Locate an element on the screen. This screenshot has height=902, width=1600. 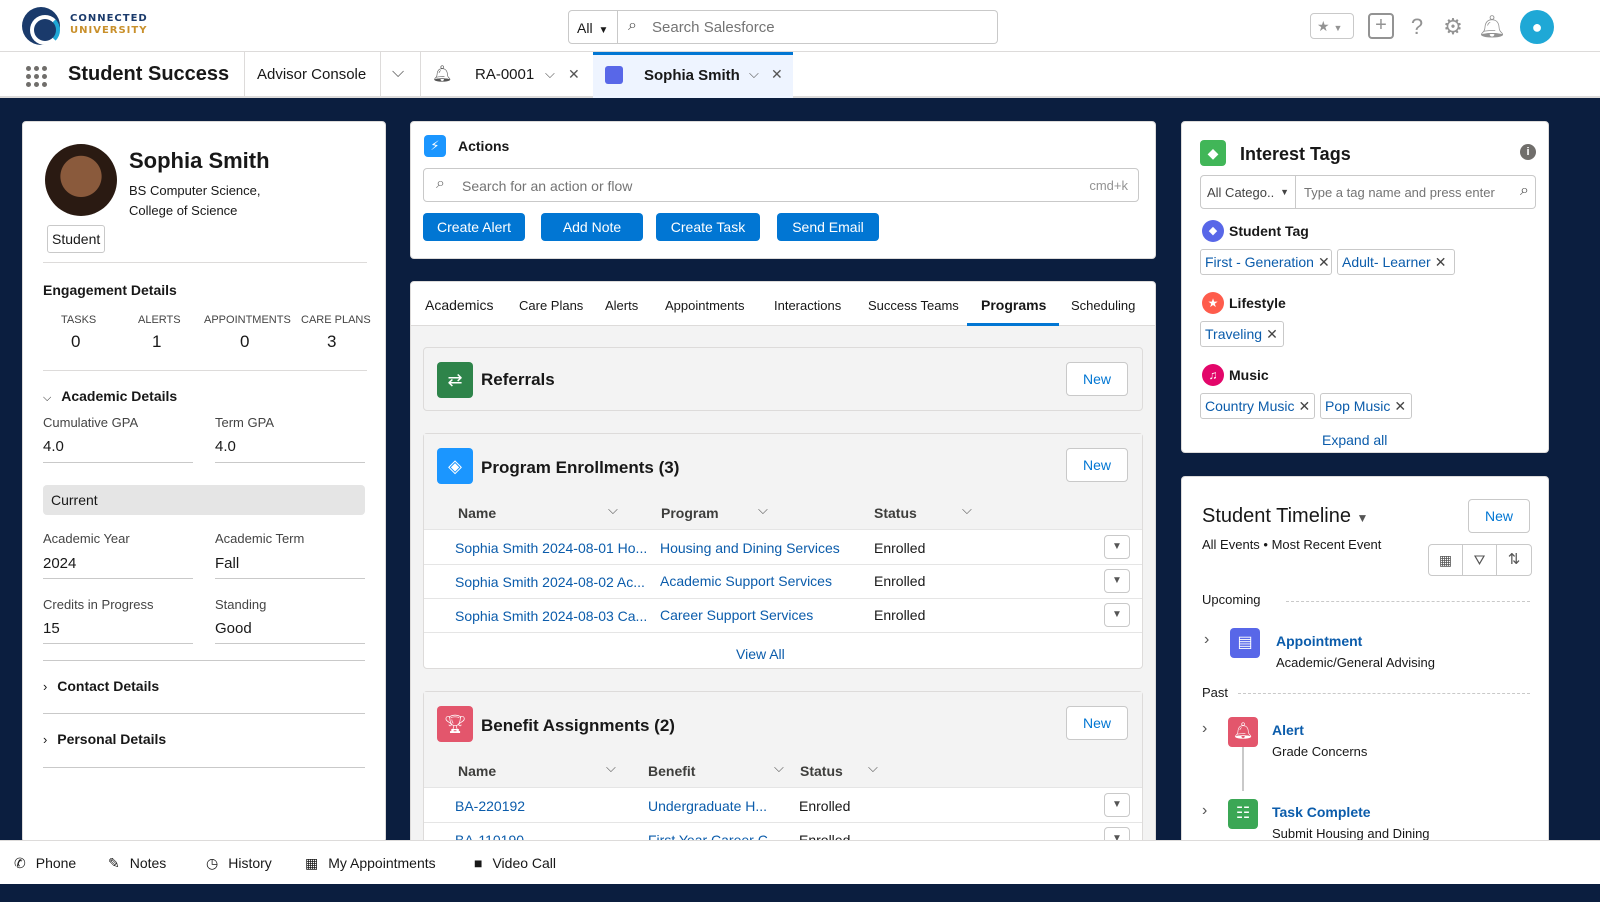
utility-video-call: ■ Video Call is located at coordinates (515, 863).